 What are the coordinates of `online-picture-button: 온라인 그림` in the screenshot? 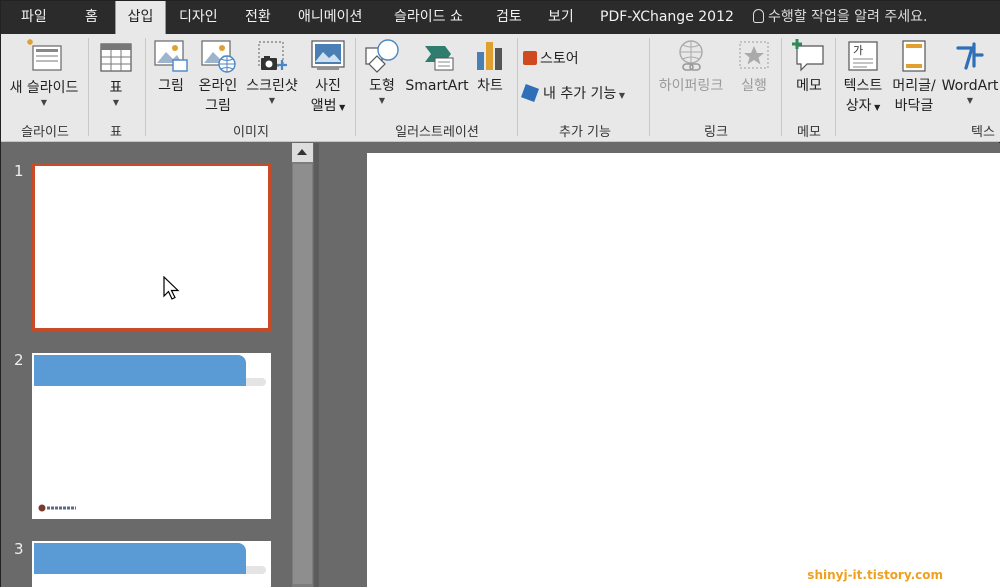 It's located at (218, 77).